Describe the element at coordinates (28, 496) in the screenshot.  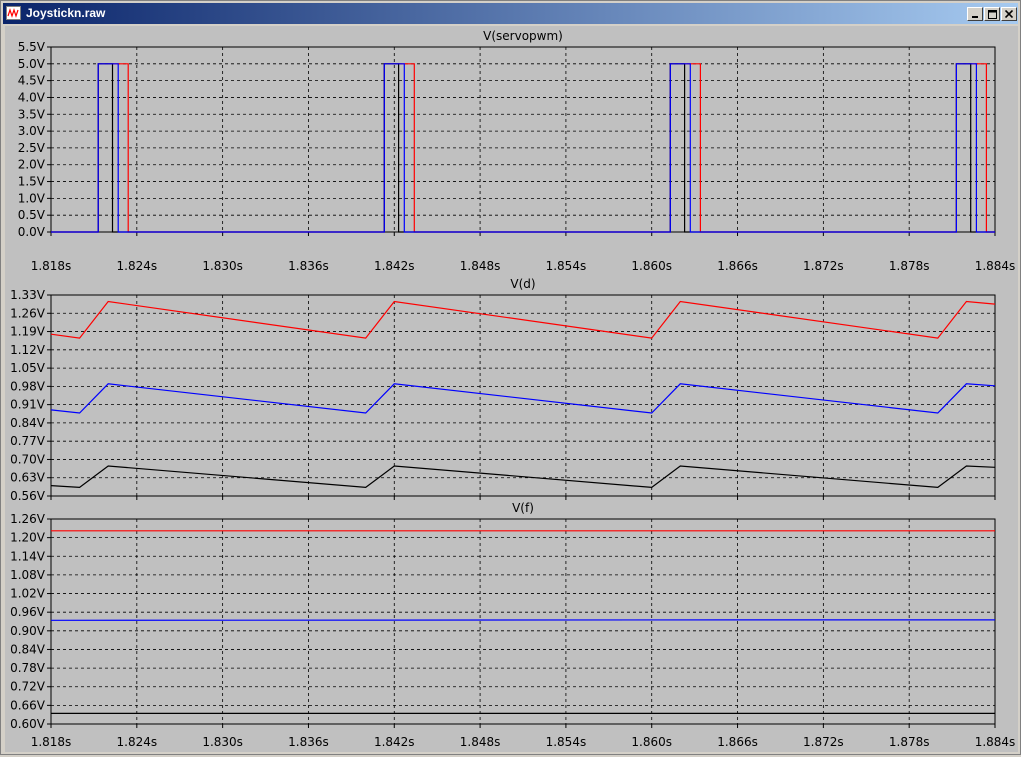
I see `y-tick-label: 0.56V` at that location.